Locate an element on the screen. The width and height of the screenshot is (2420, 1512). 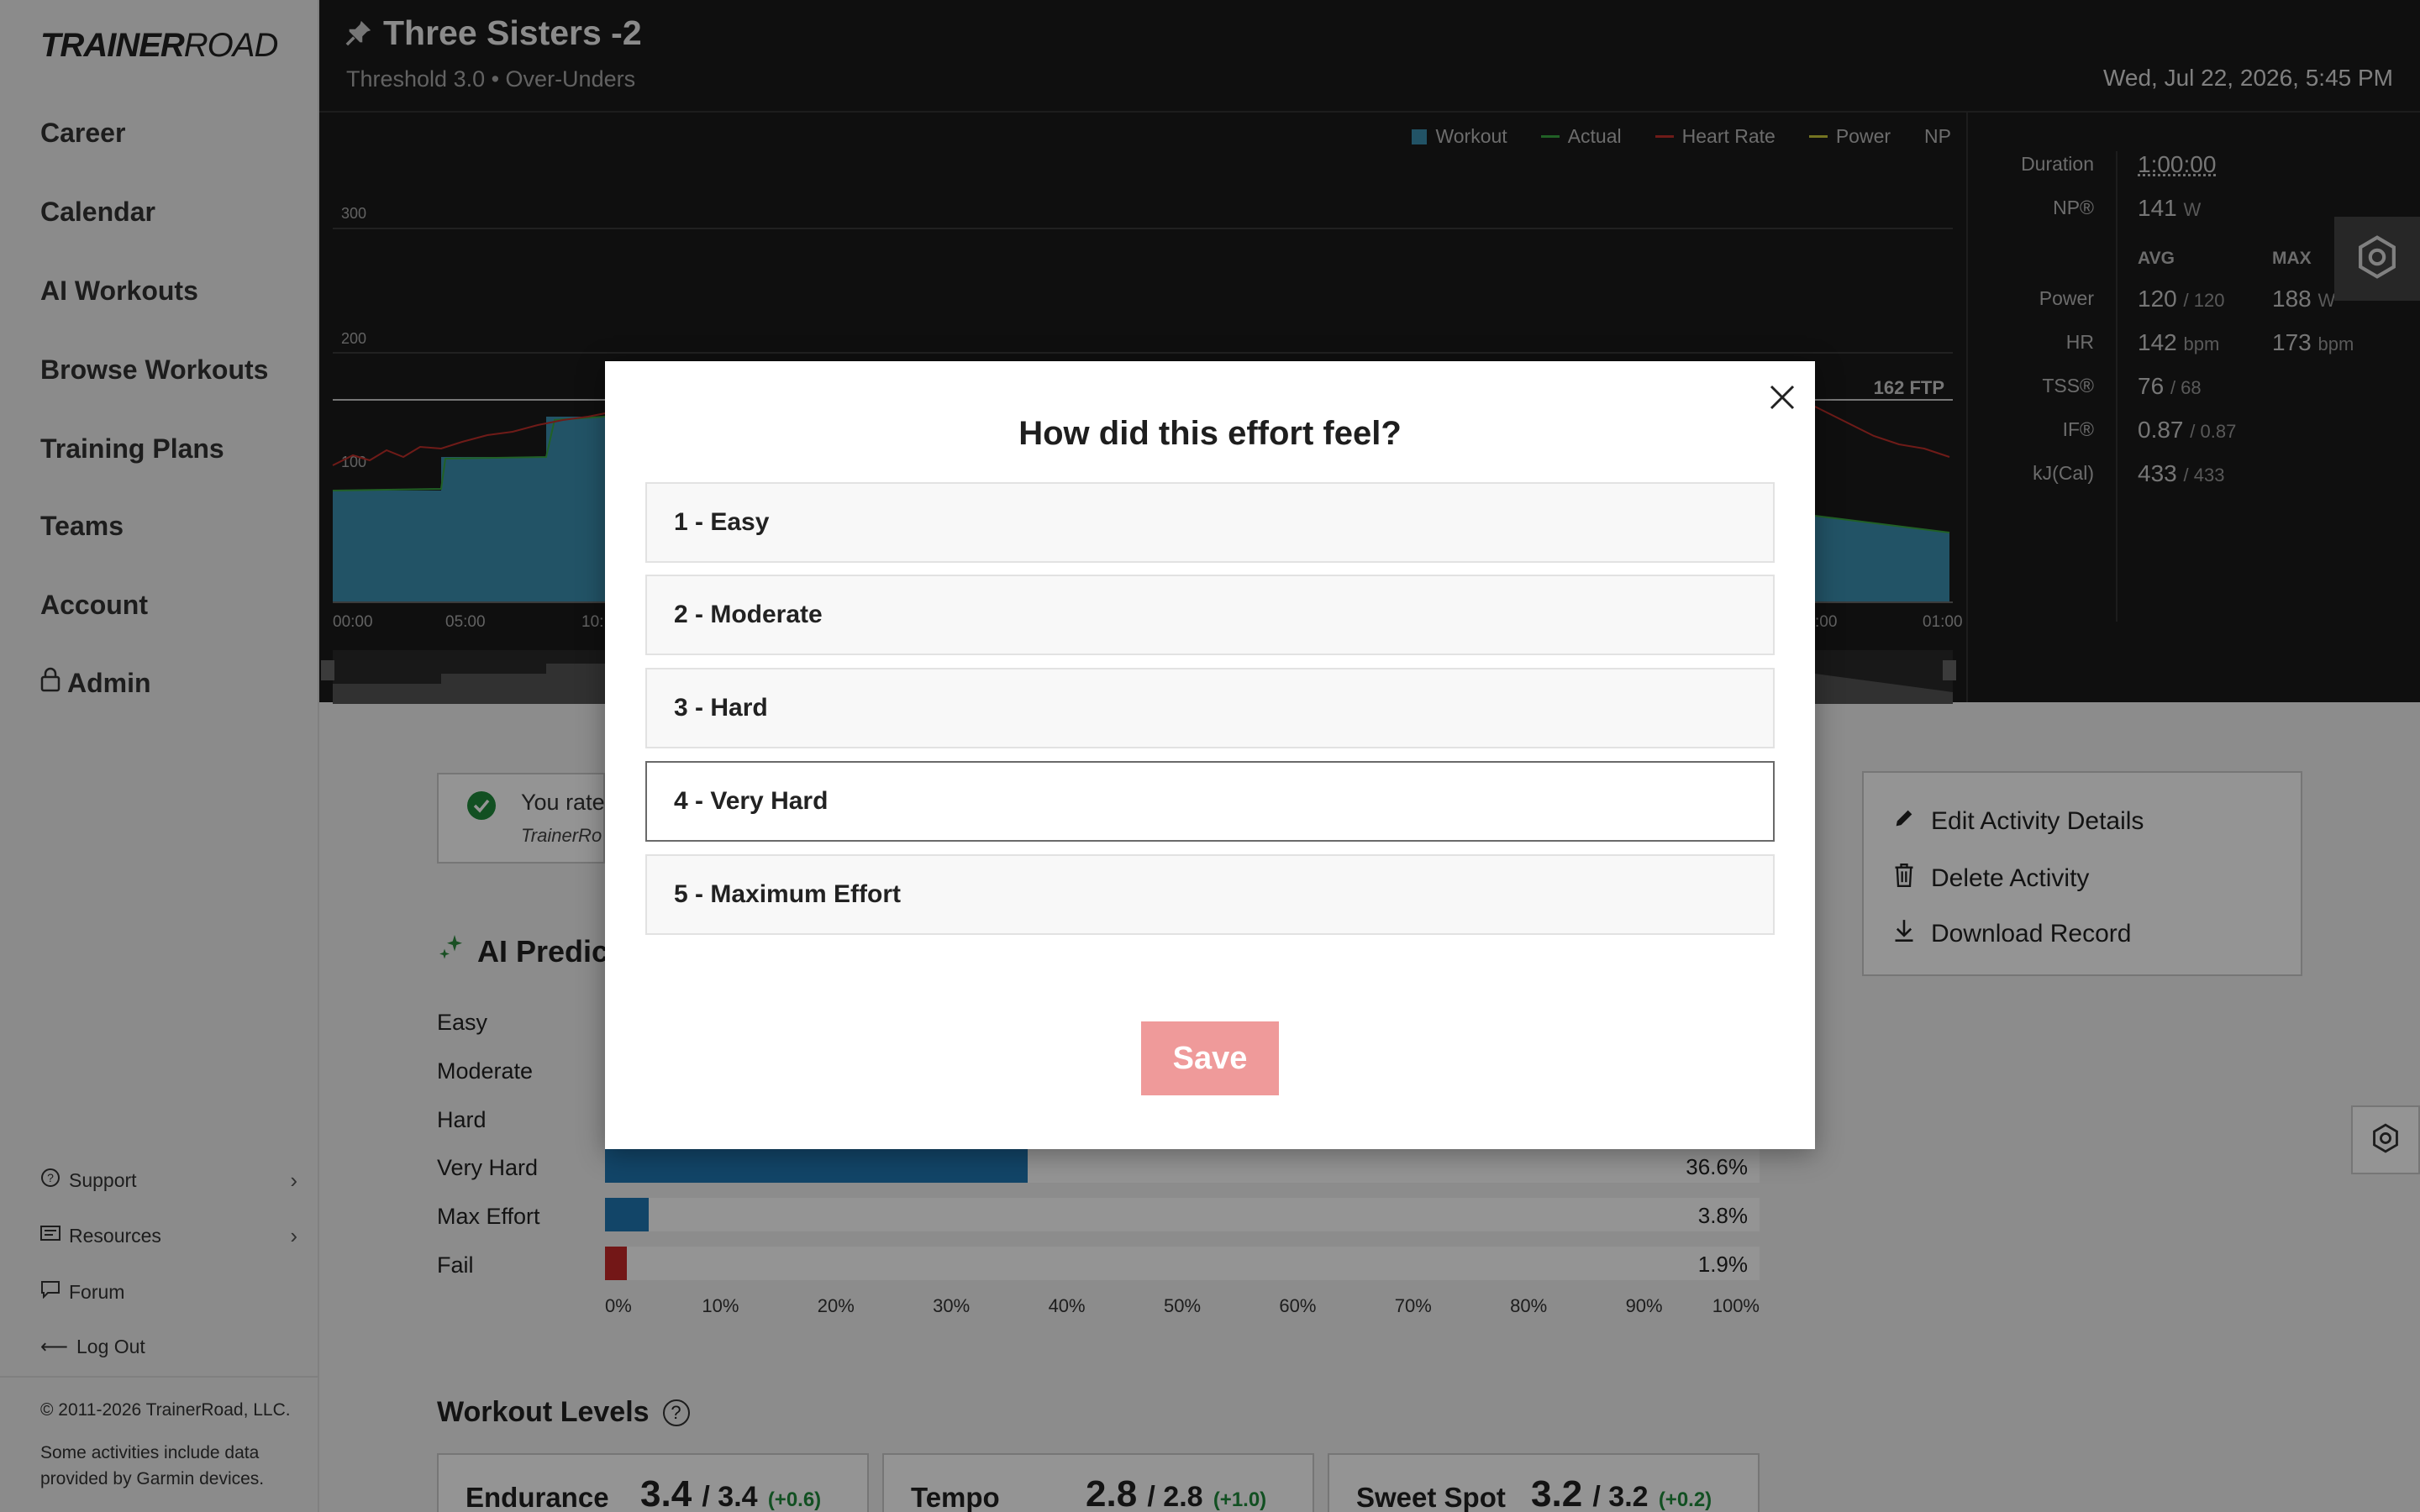
save-button: Save is located at coordinates (1210, 1058).